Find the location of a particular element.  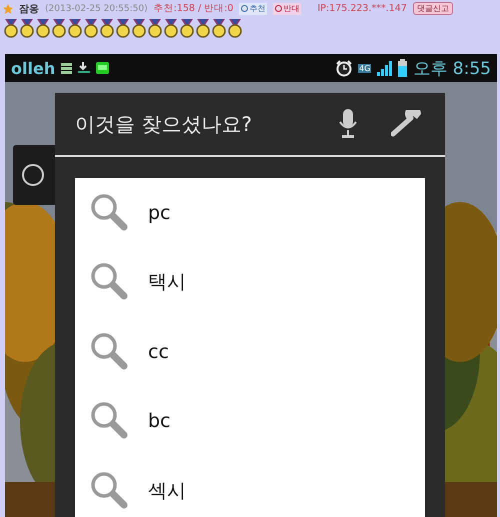

suggestion-text: pc is located at coordinates (159, 213).